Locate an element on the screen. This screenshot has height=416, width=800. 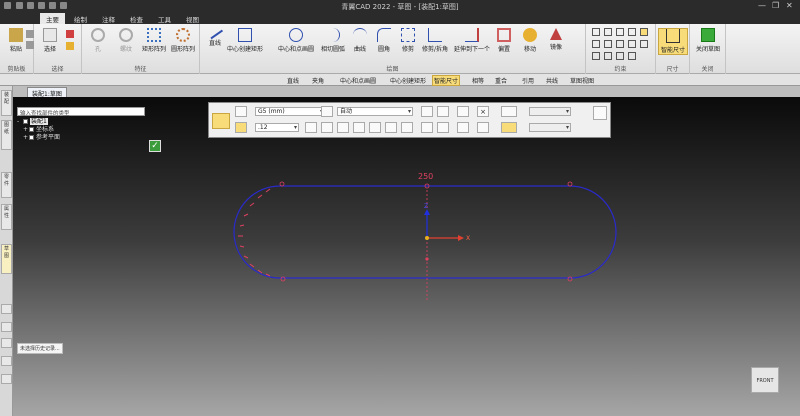
tab-annotate: 注释 is located at coordinates (108, 18).